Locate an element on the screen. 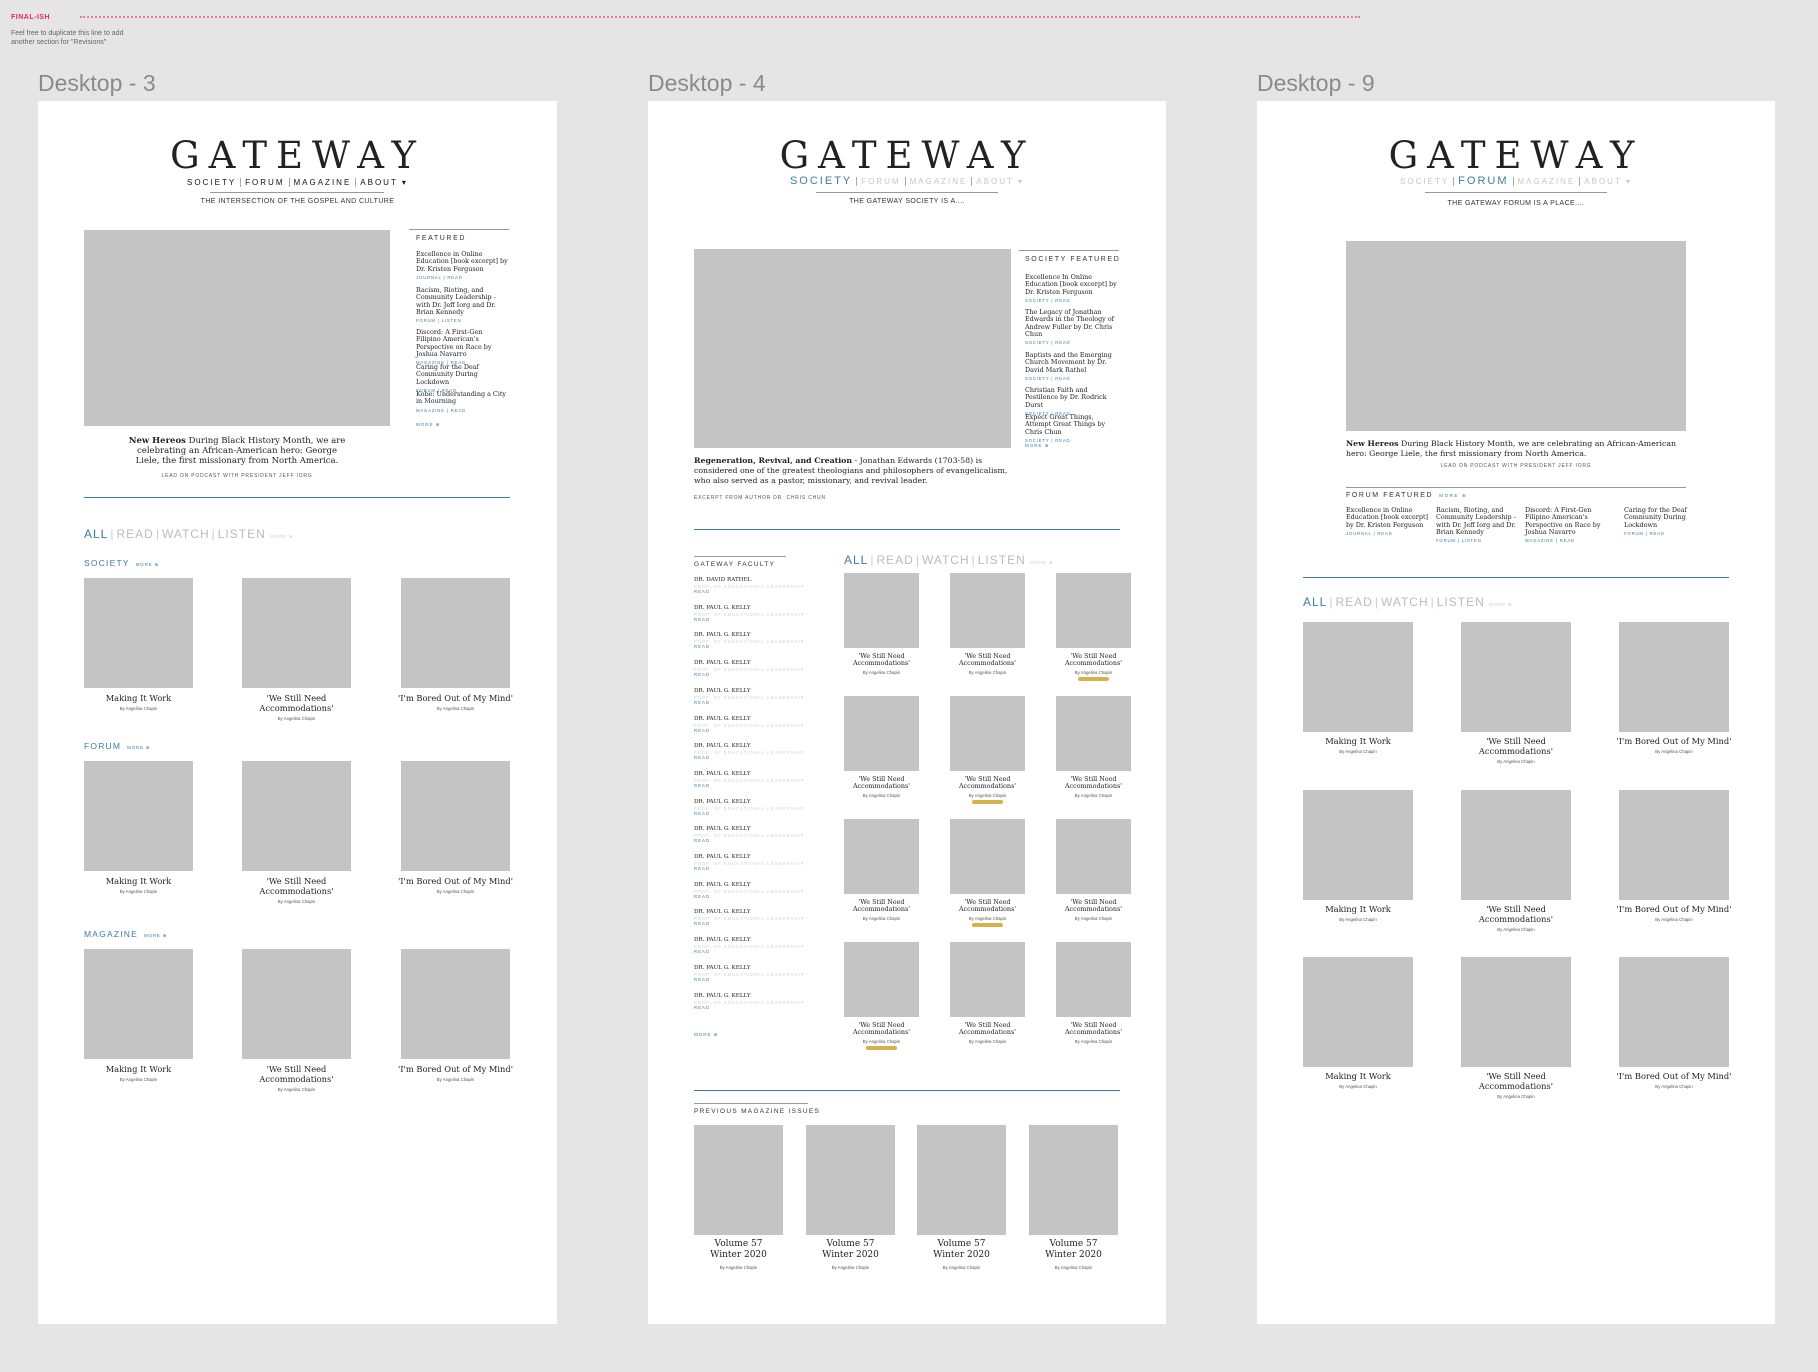 This screenshot has width=1818, height=1372. section-label-text: SOCIETY is located at coordinates (107, 563).